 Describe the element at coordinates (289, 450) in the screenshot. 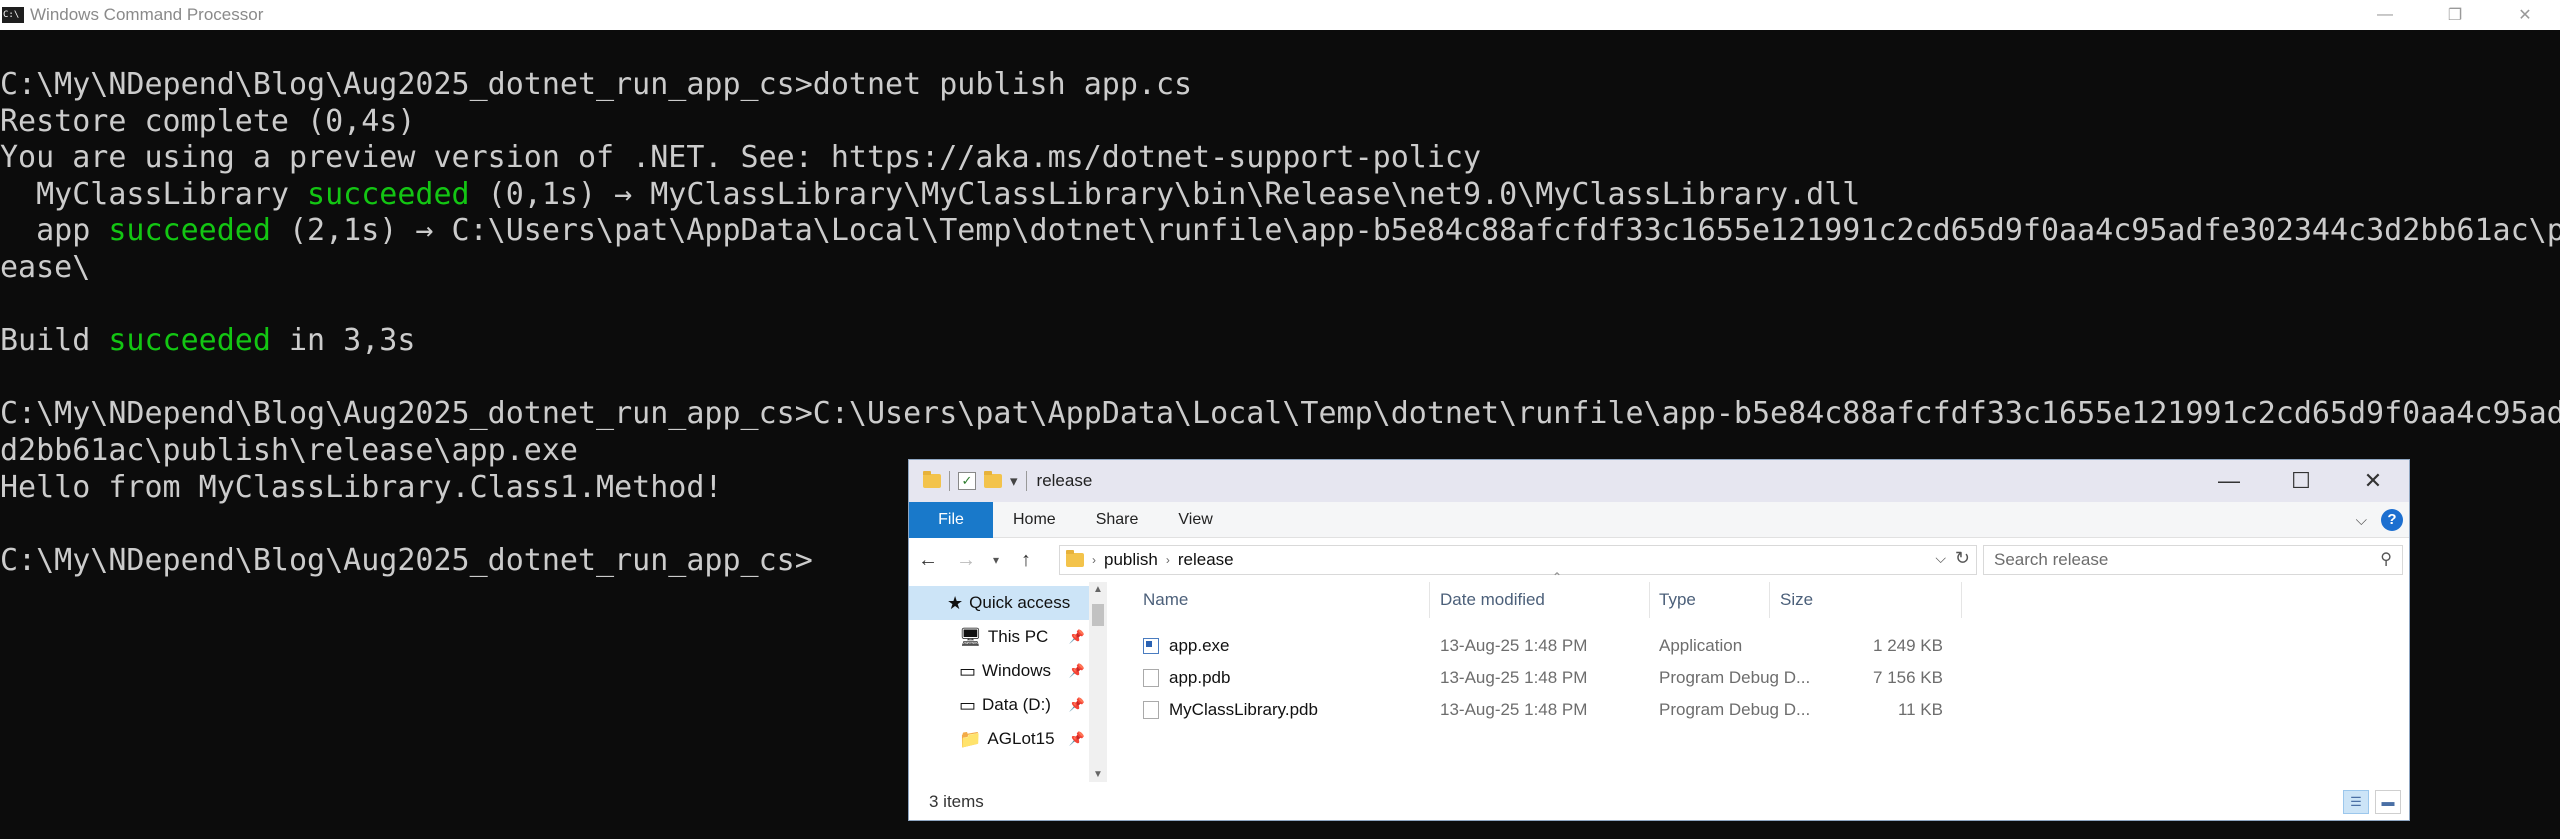

I see `console-text: d2bb61ac\publish\release\app.exe` at that location.